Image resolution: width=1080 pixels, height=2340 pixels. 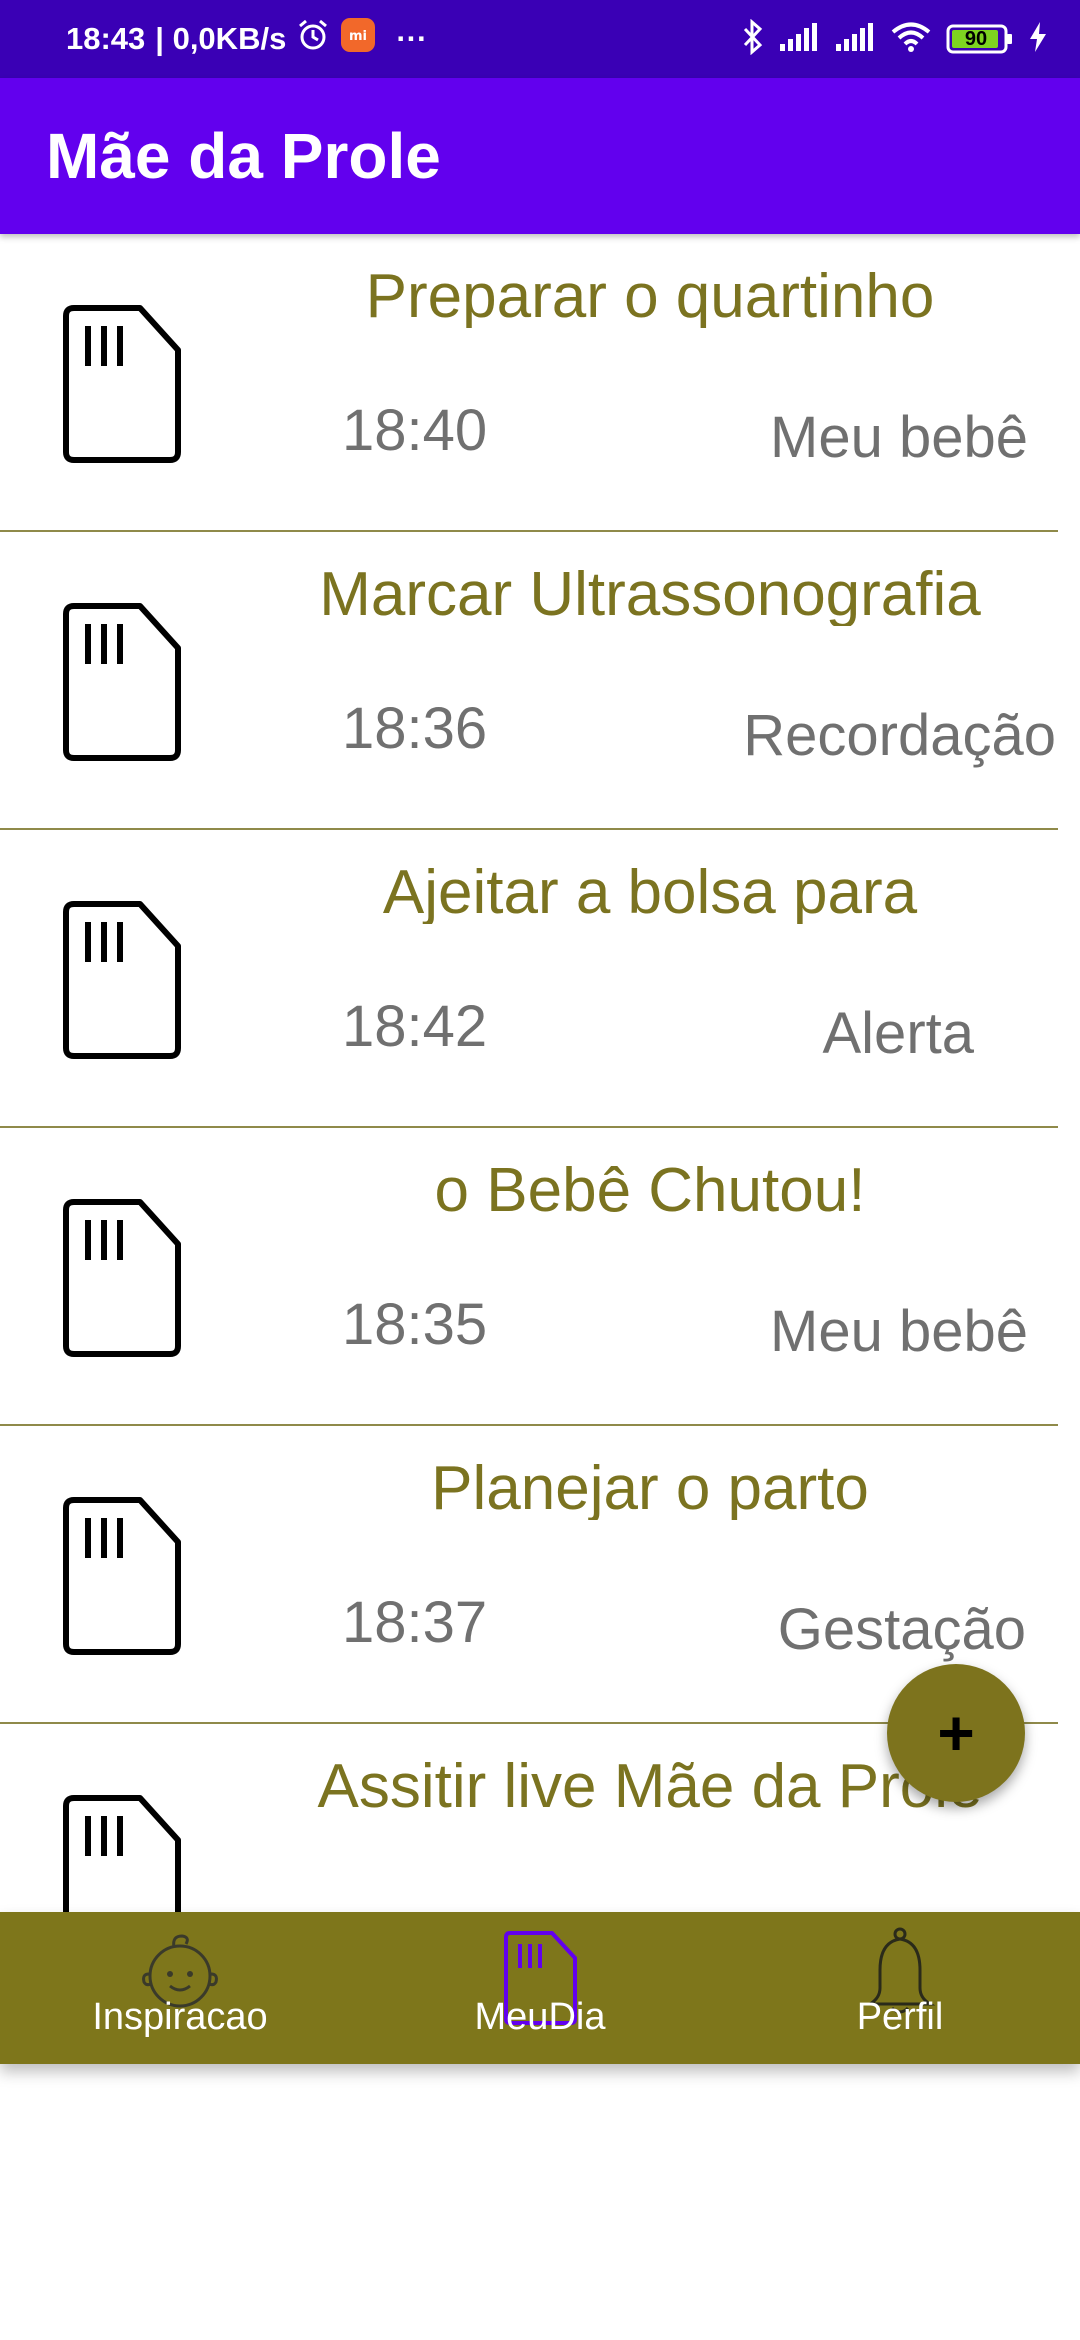 I want to click on status-time: 18:43, so click(x=106, y=38).